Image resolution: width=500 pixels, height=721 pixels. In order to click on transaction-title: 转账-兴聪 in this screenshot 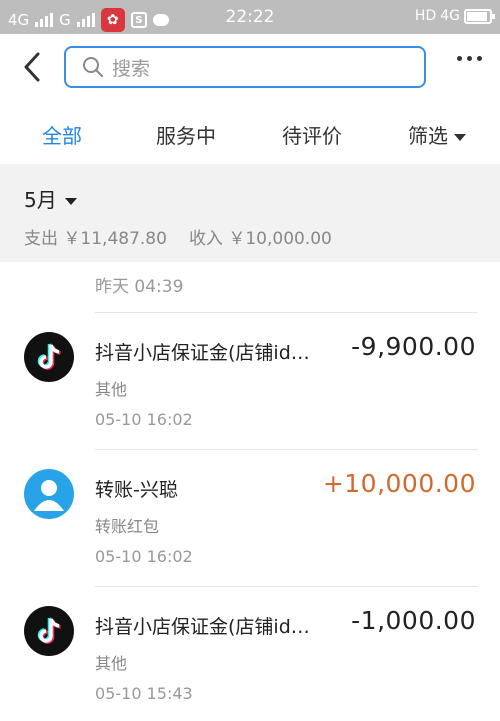, I will do `click(136, 490)`.